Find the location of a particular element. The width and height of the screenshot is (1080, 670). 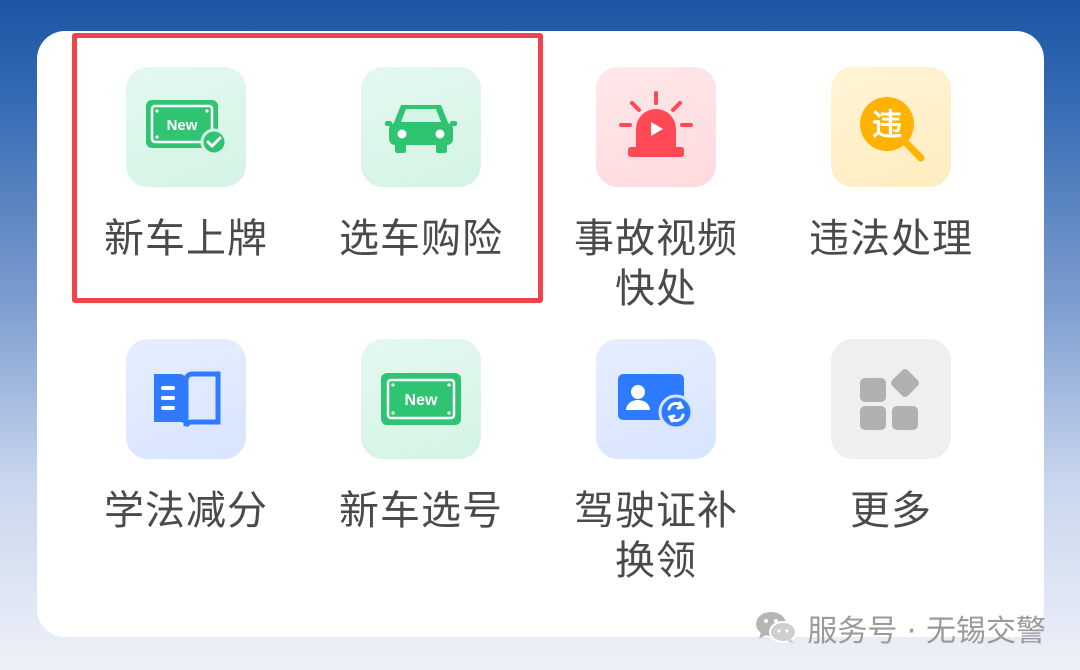

svg-text: 违 is located at coordinates (887, 125).